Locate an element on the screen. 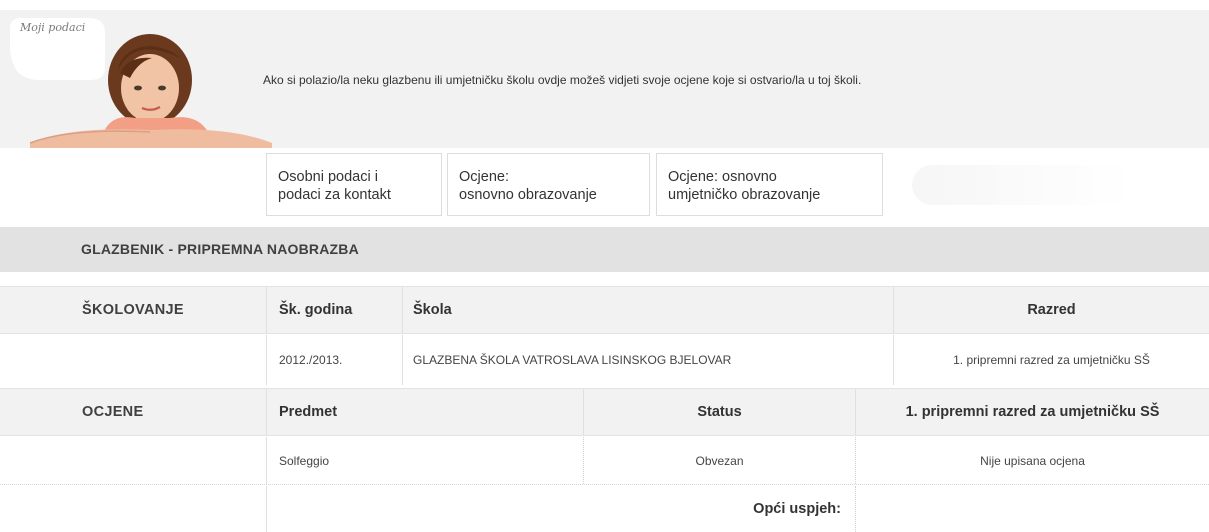  tab-grades-art: Ocjene: osnovno umjetničko obrazovanje is located at coordinates (769, 184).